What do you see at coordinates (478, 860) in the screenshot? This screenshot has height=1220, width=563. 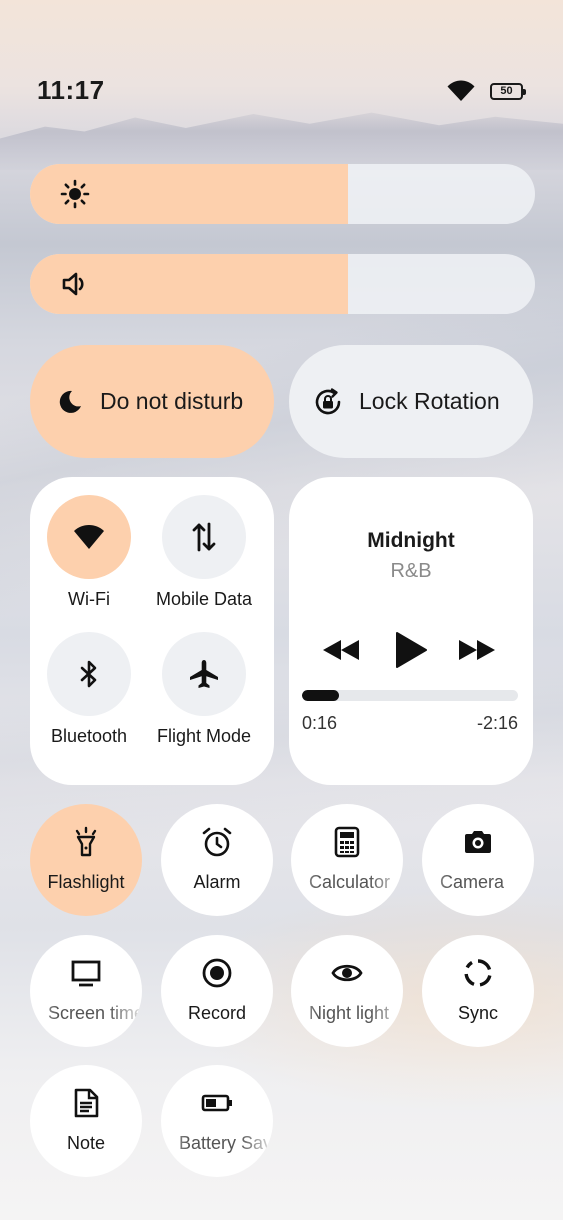 I see `camera-tile: Camera` at bounding box center [478, 860].